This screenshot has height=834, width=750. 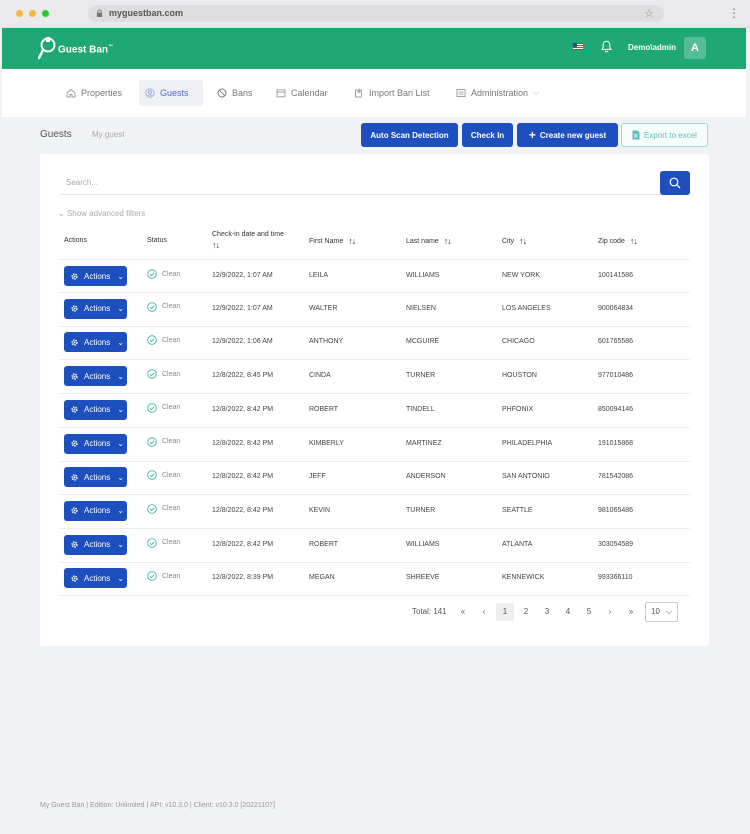 What do you see at coordinates (374, 48) in the screenshot?
I see `app-header: Guest Ban™ Demo\admin A` at bounding box center [374, 48].